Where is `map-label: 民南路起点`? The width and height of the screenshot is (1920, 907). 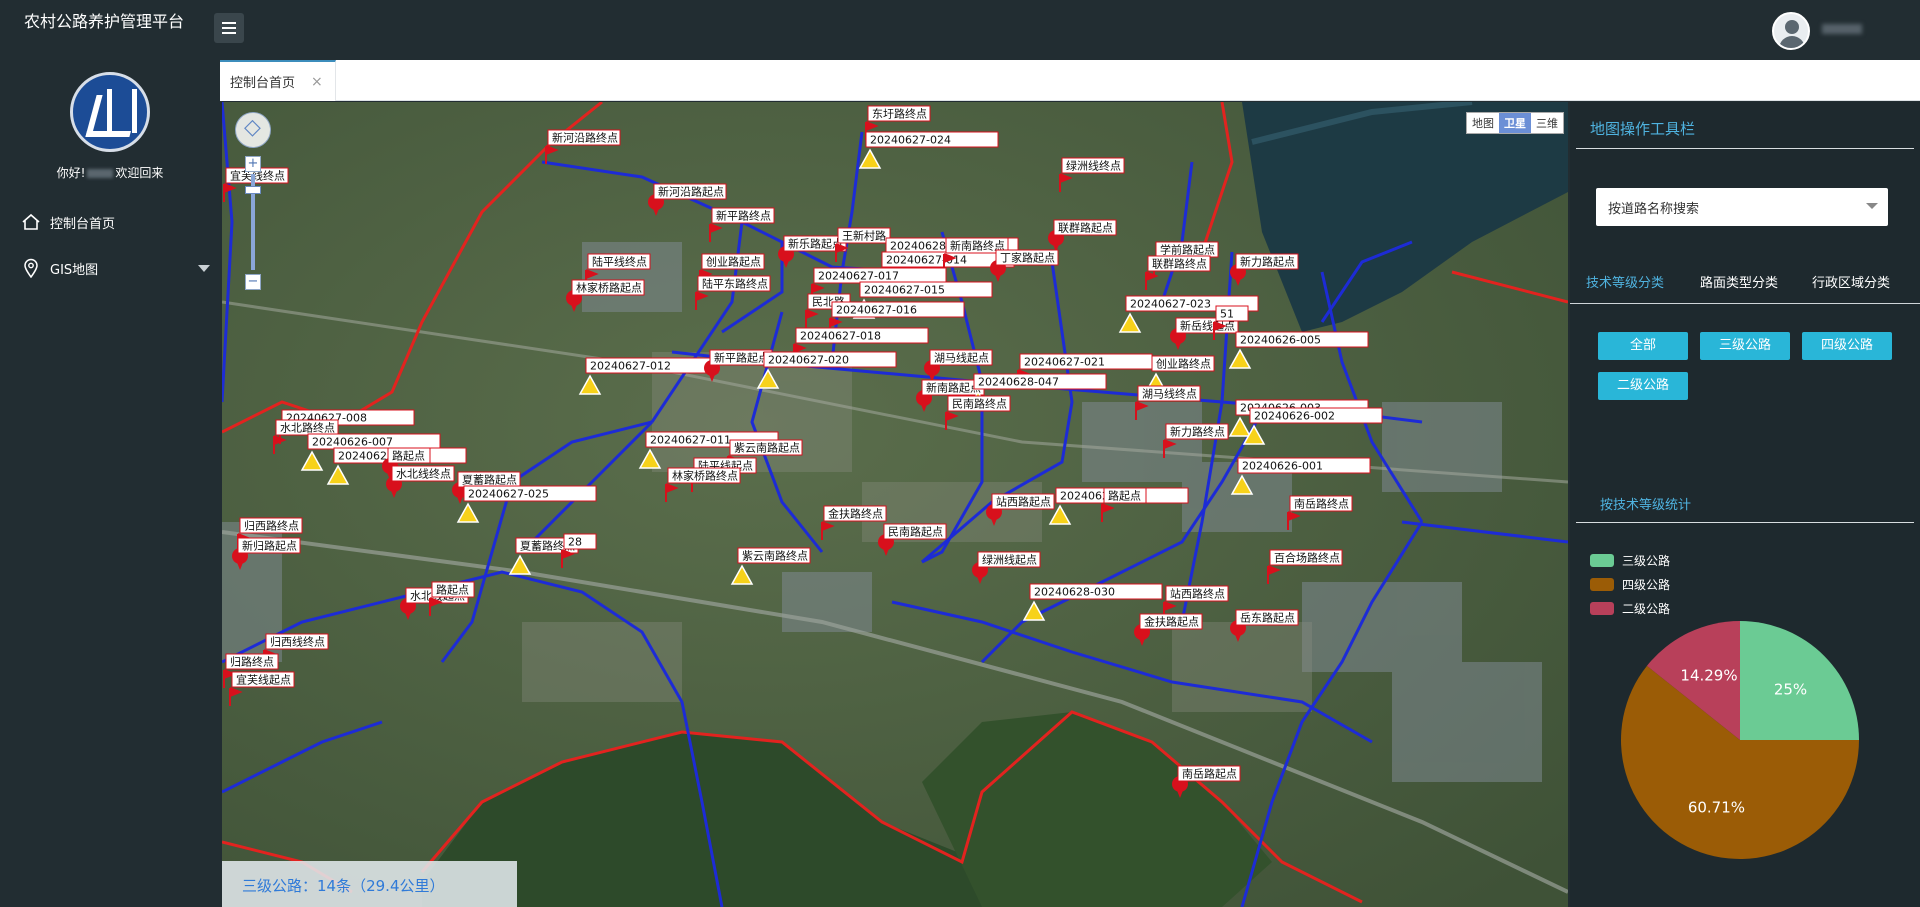 map-label: 民南路起点 is located at coordinates (915, 532).